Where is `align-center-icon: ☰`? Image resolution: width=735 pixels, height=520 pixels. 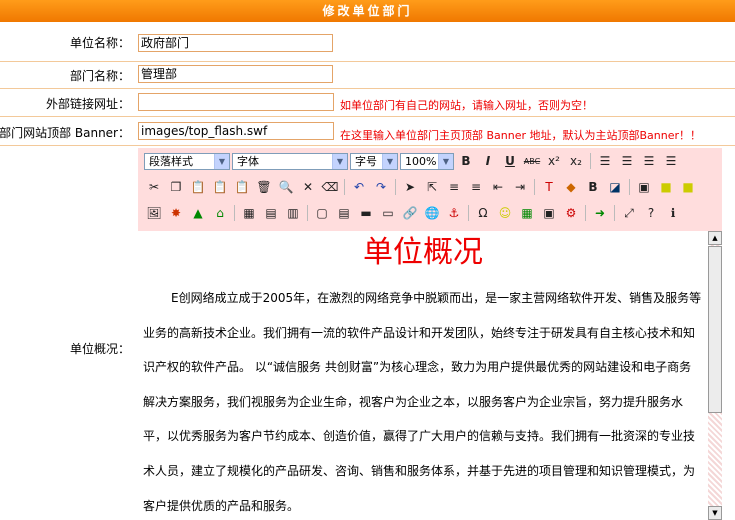 align-center-icon: ☰ is located at coordinates (627, 161).